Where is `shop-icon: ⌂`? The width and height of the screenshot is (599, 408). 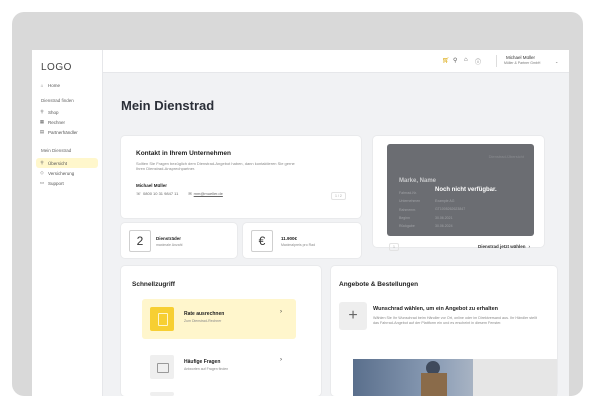 shop-icon: ⌂ is located at coordinates (466, 60).